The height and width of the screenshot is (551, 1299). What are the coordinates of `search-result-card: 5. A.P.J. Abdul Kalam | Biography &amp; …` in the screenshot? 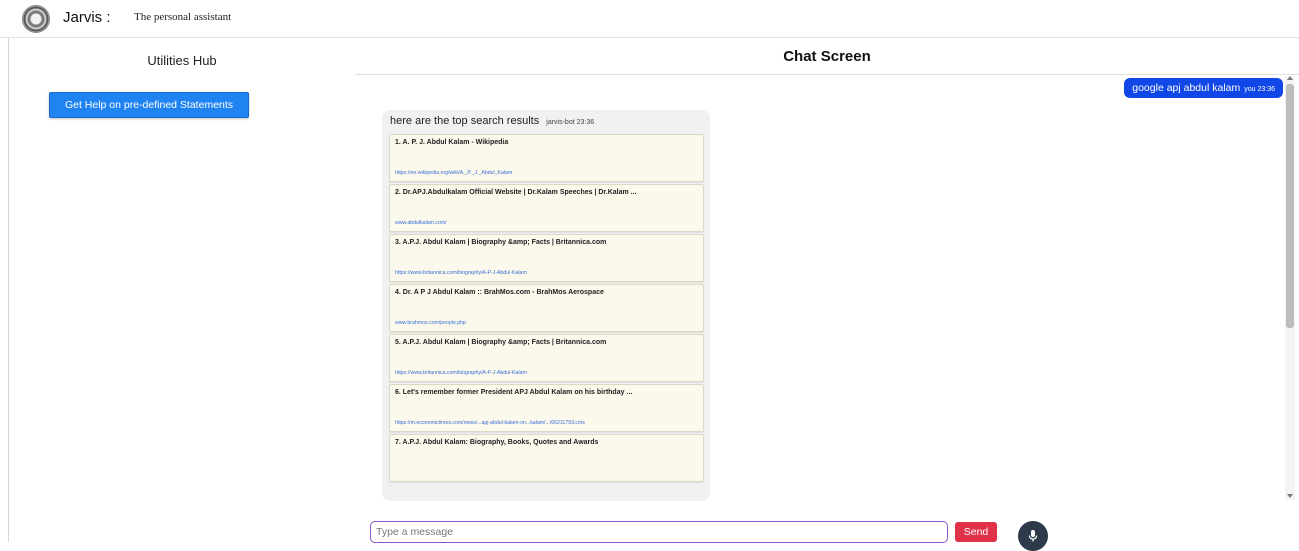 It's located at (546, 358).